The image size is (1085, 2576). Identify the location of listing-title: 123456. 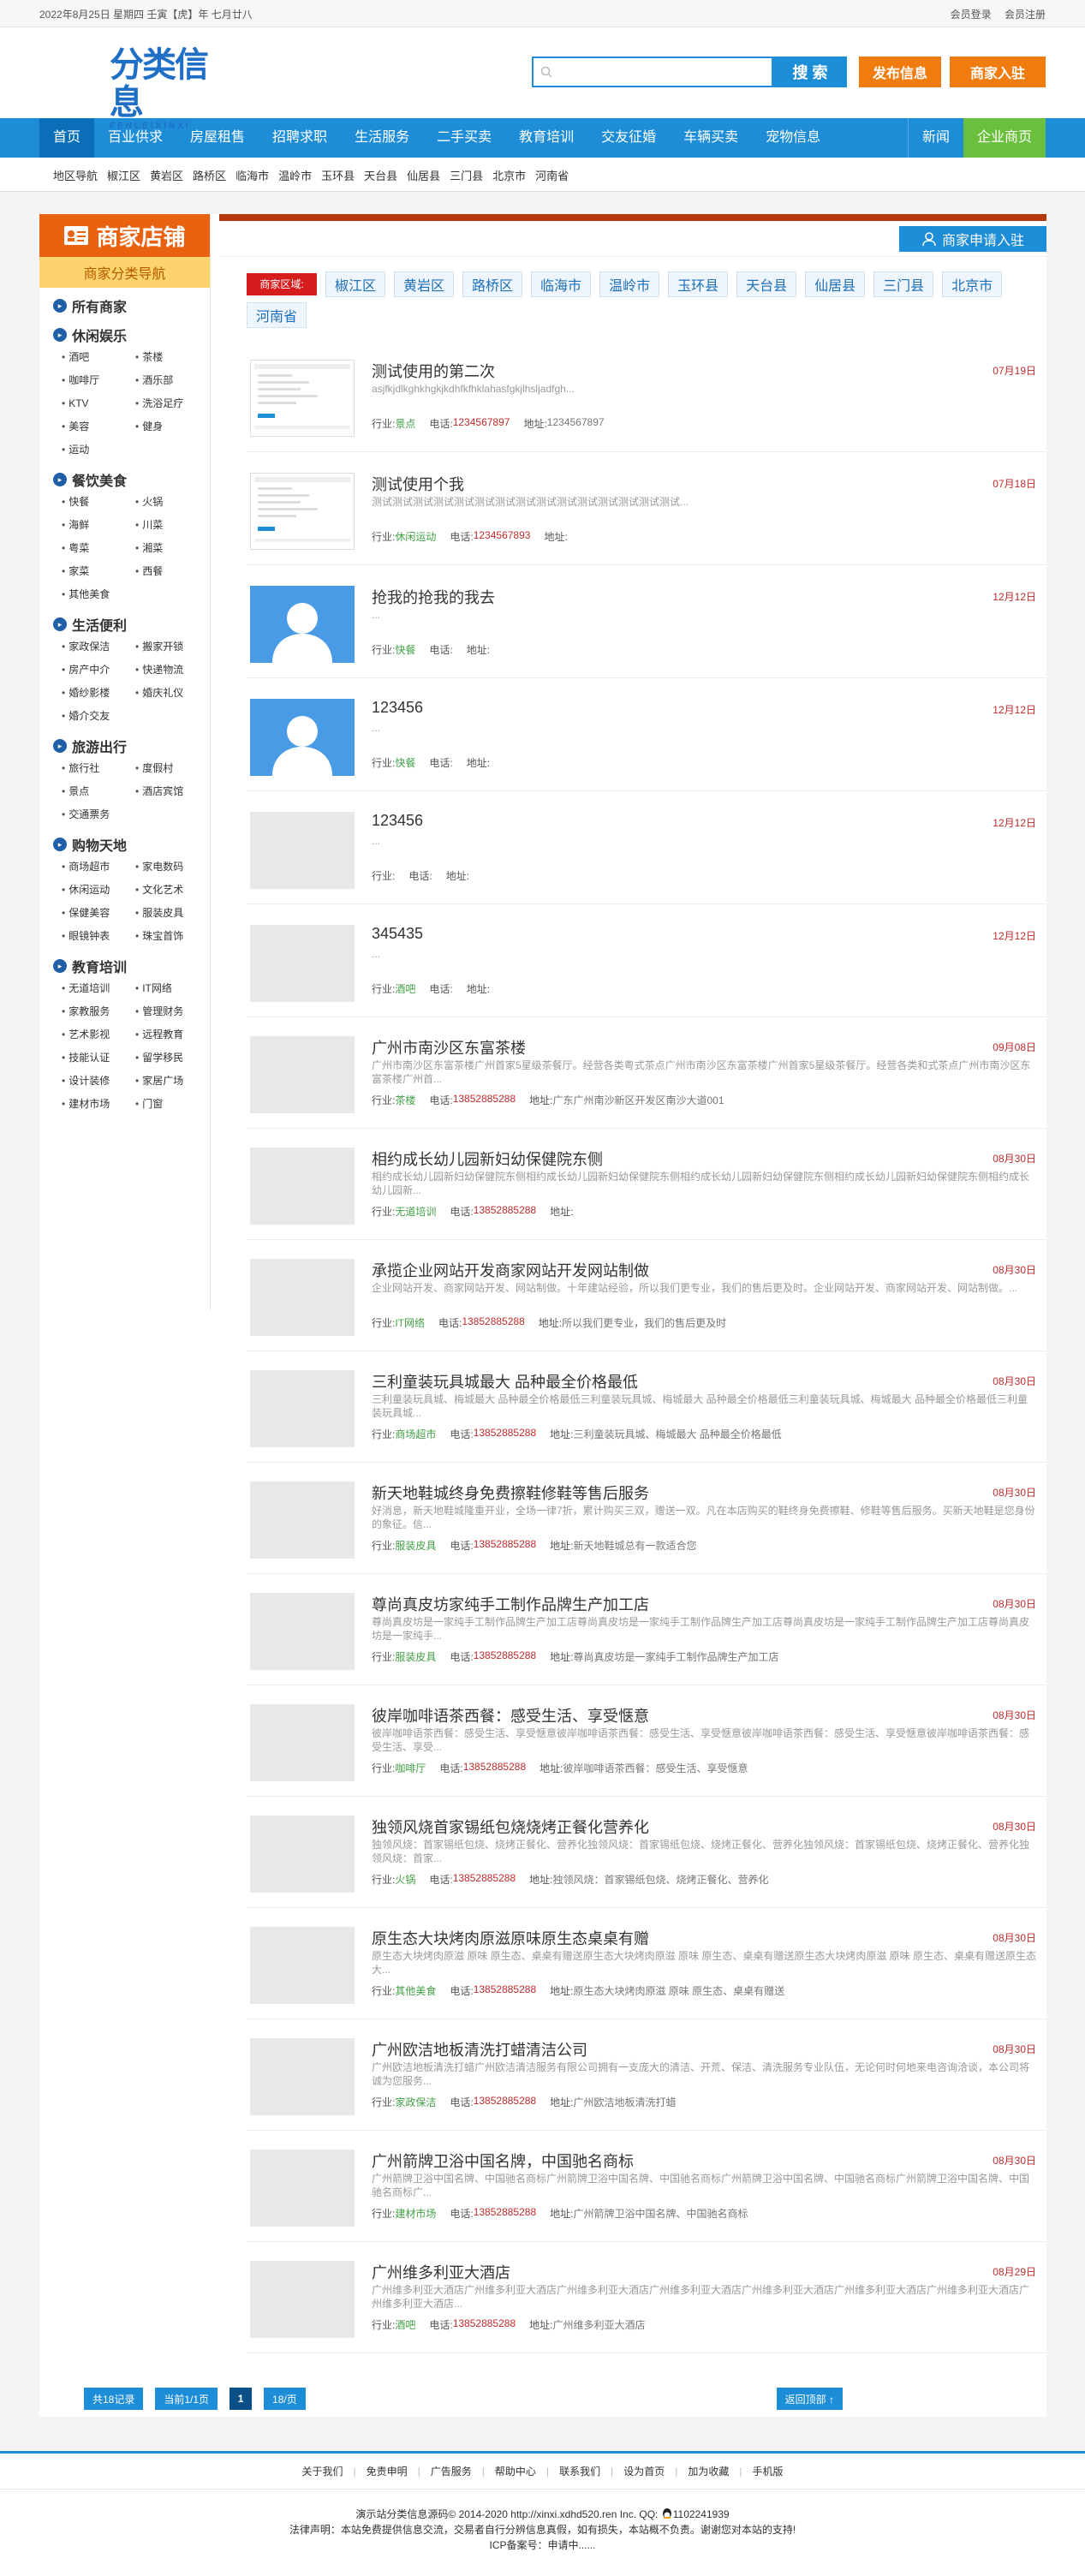
(397, 708).